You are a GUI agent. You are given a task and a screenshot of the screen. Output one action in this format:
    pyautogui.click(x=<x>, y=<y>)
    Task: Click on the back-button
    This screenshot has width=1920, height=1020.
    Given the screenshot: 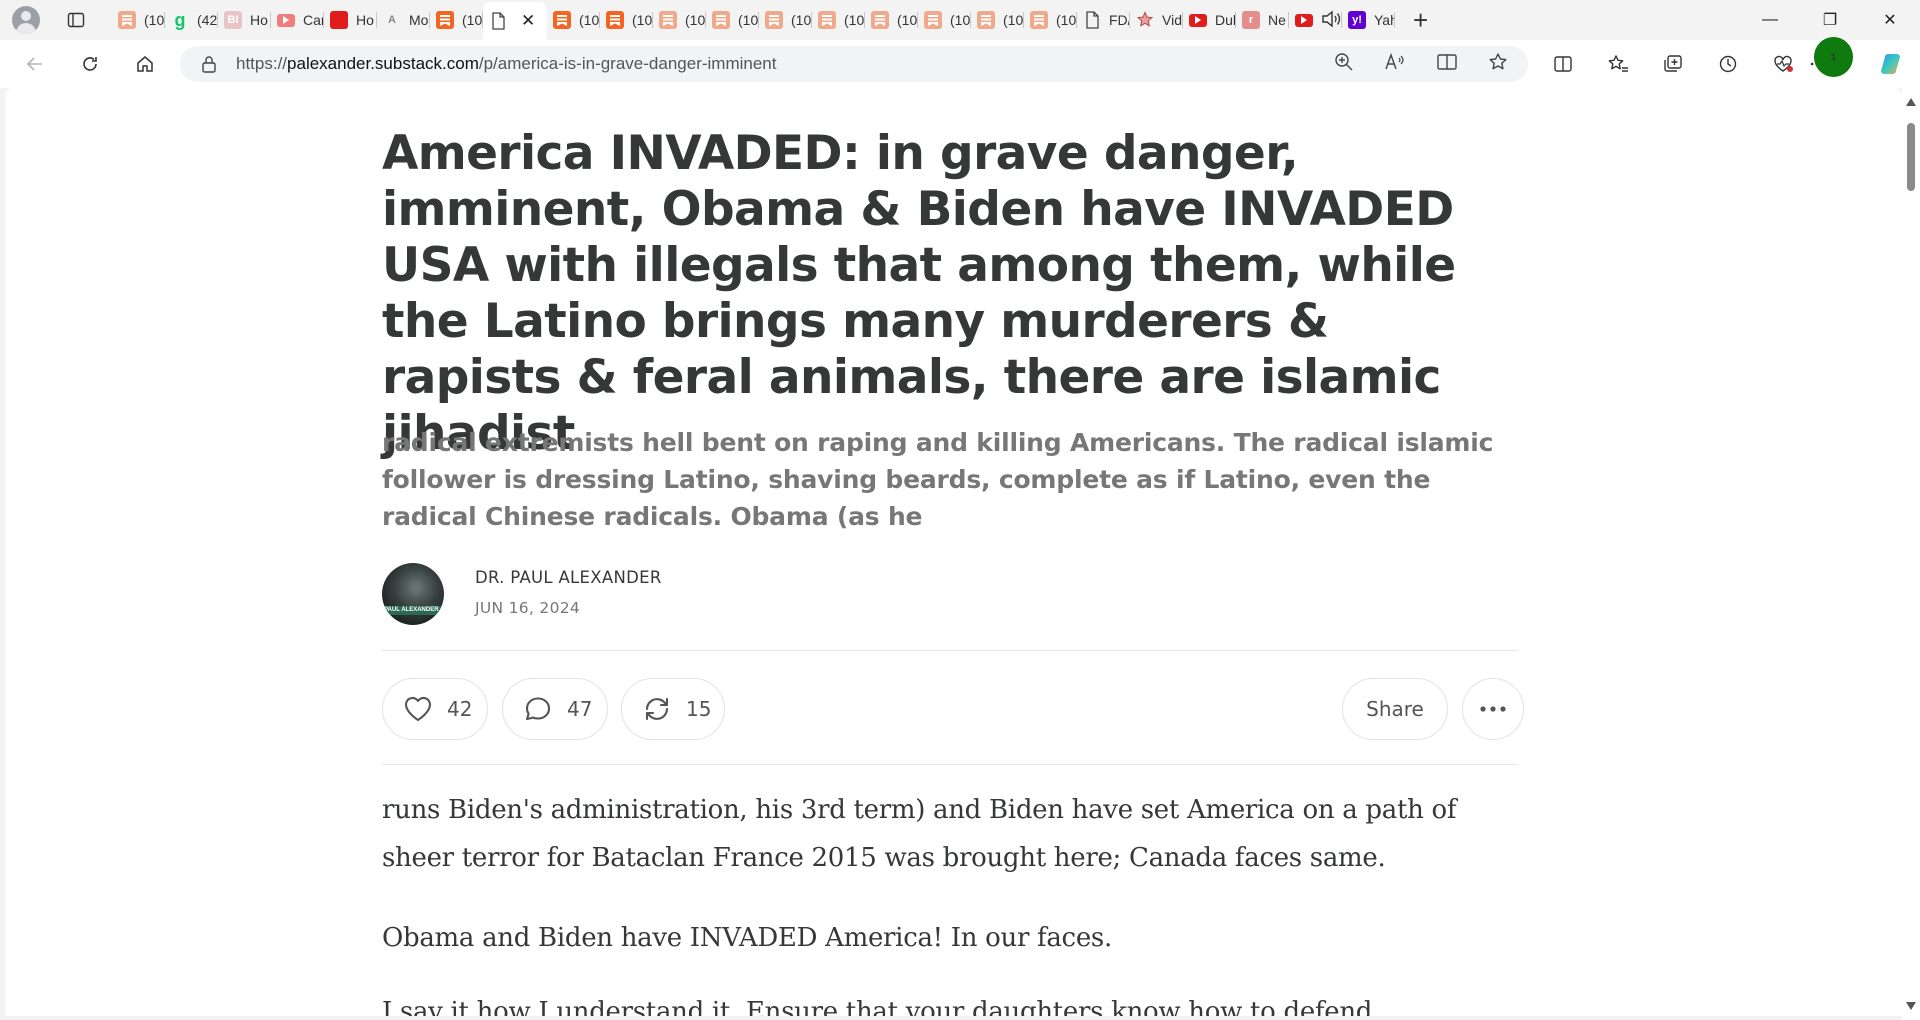 What is the action you would take?
    pyautogui.click(x=35, y=64)
    